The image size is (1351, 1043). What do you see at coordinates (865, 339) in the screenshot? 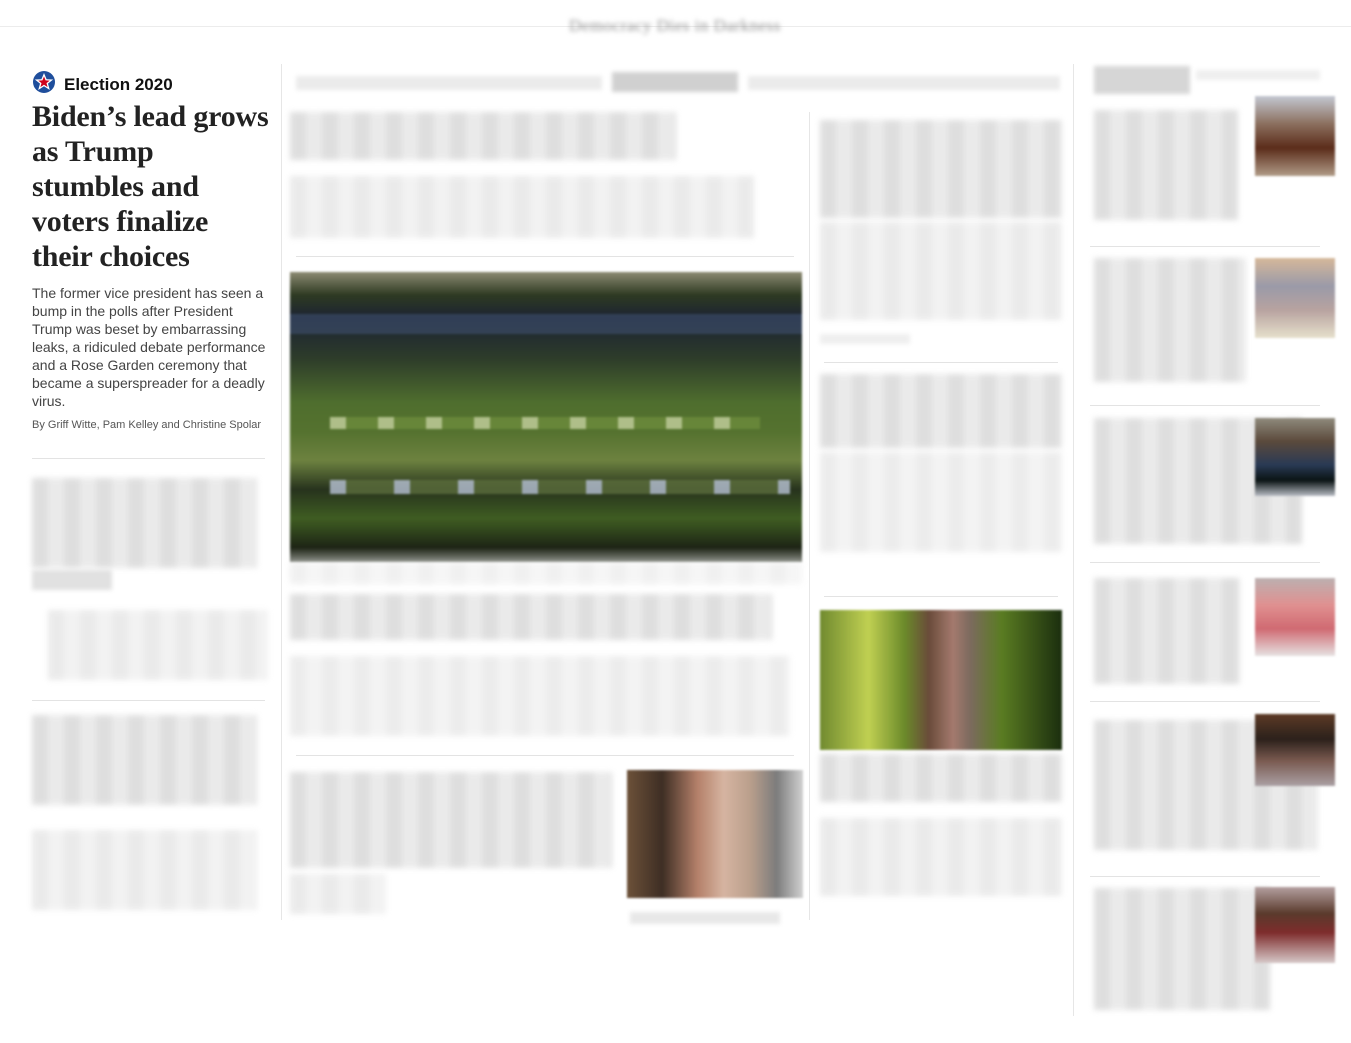
I see `col3-story-1-meta` at bounding box center [865, 339].